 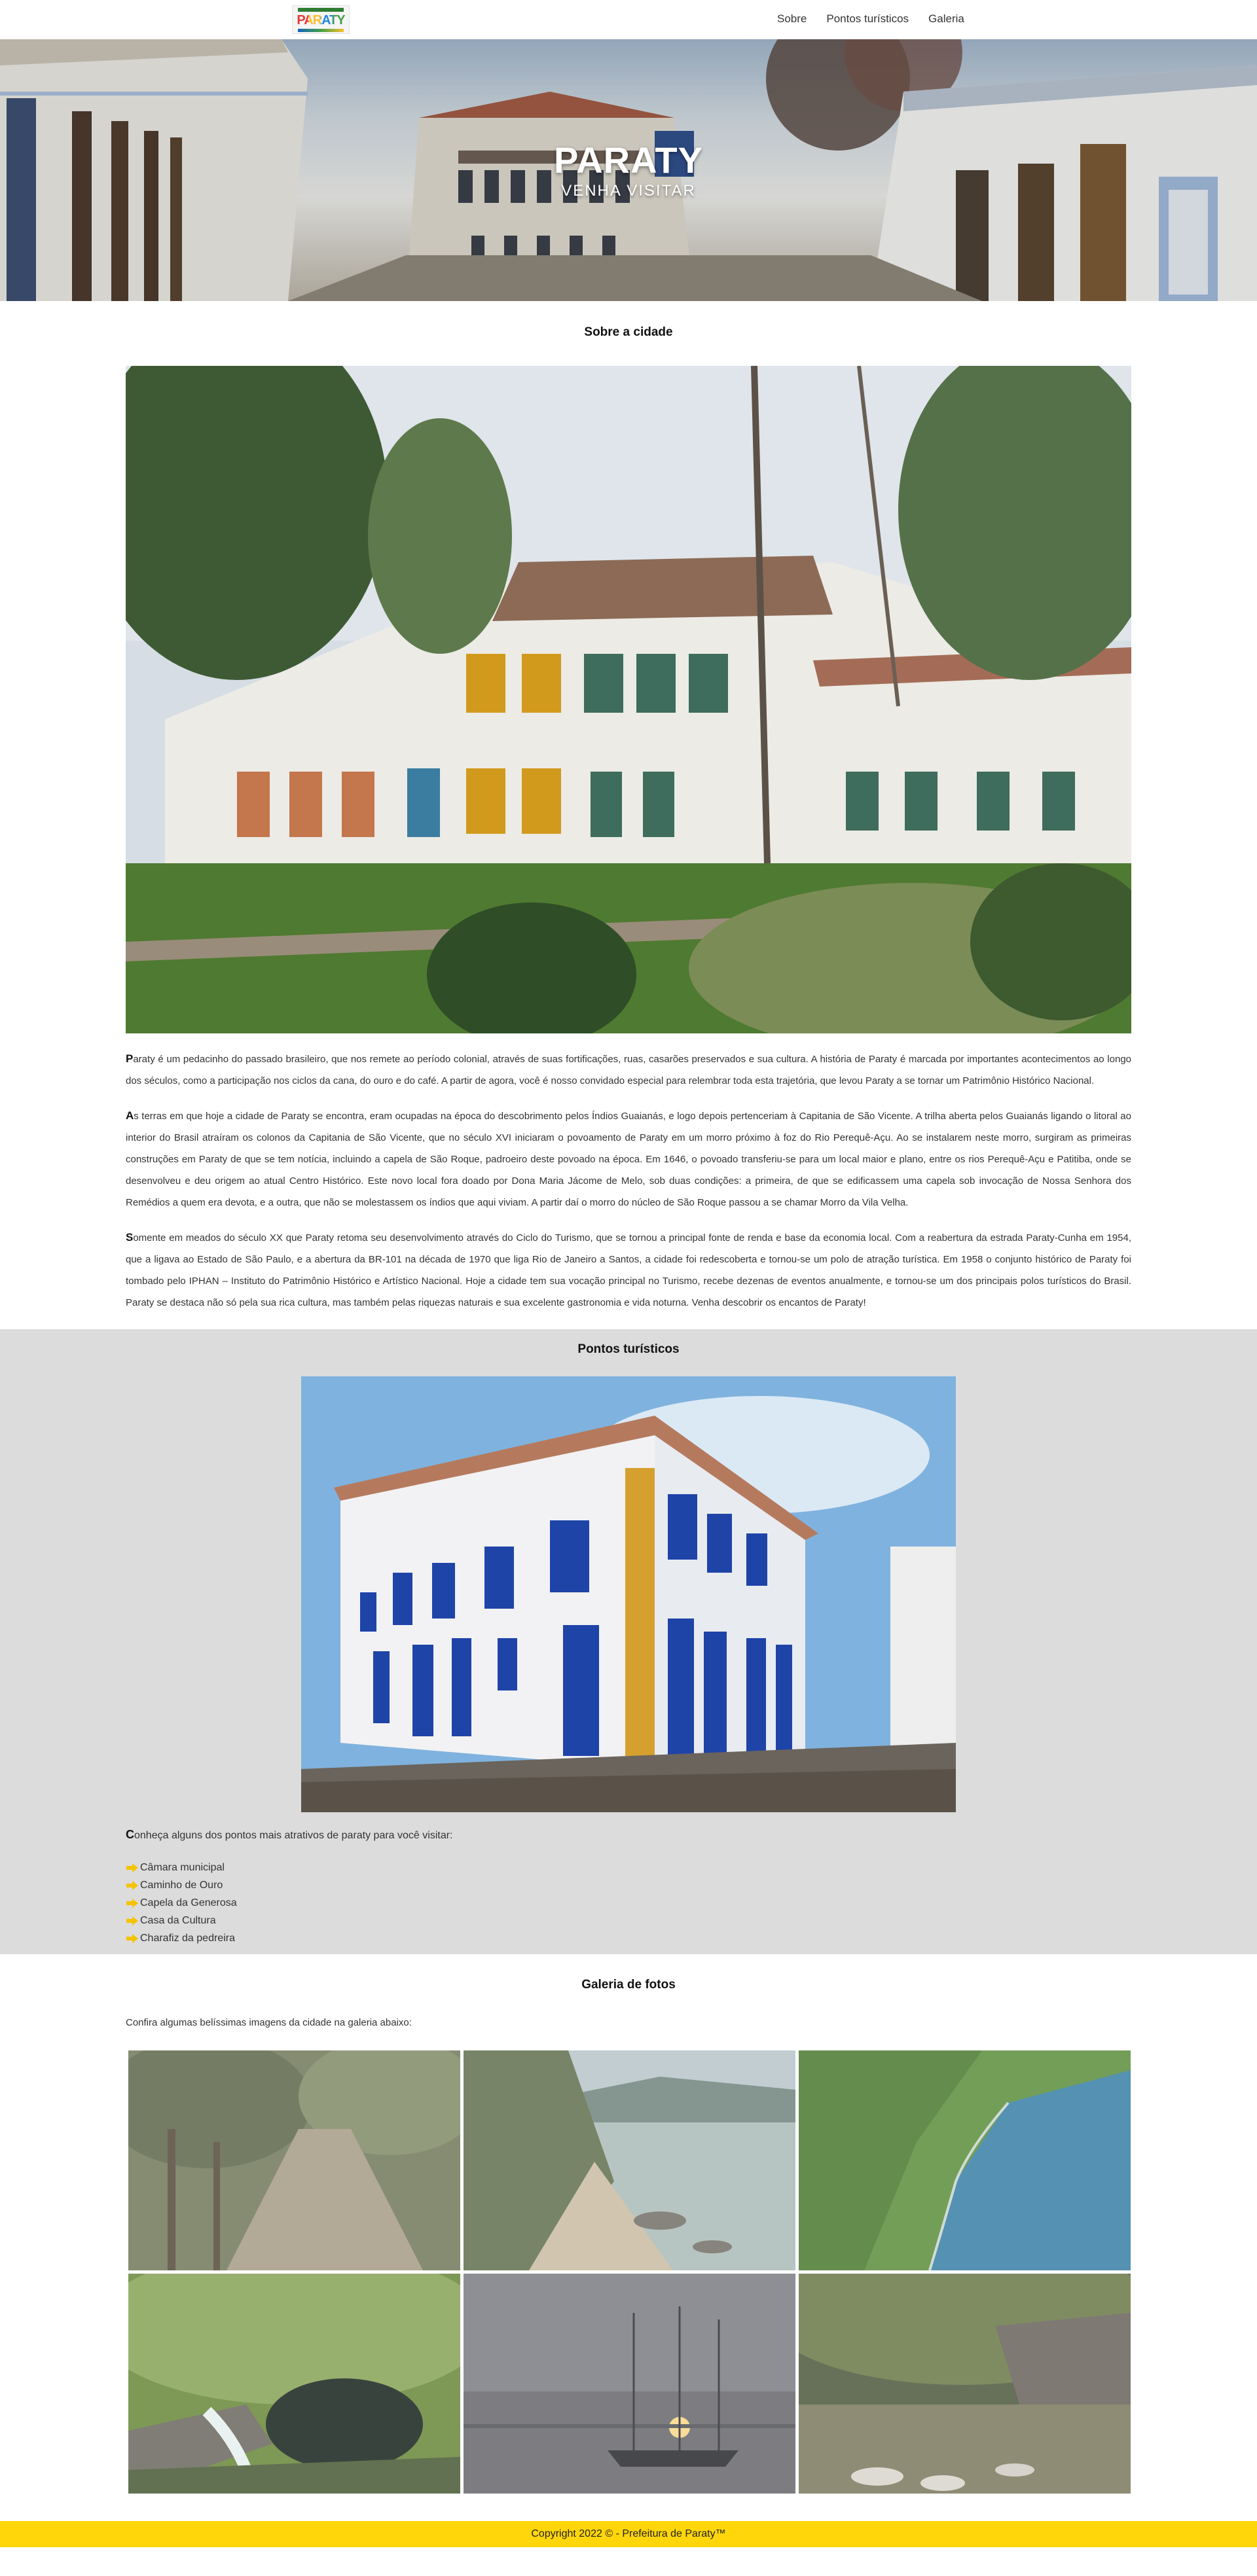 I want to click on hero-banner: PARATY VENHA VISITAR, so click(x=628, y=170).